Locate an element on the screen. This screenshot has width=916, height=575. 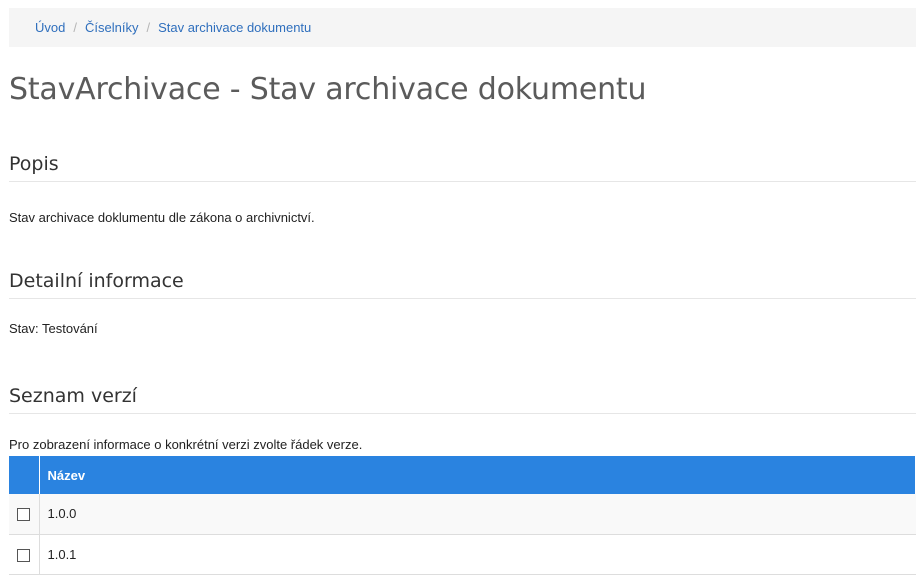
section-title-popis: Popis is located at coordinates (462, 167).